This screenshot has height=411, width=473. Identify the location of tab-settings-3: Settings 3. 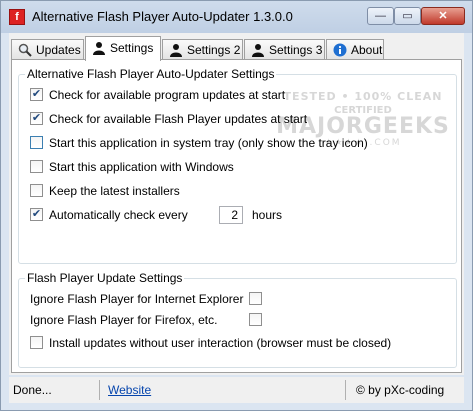
(284, 49).